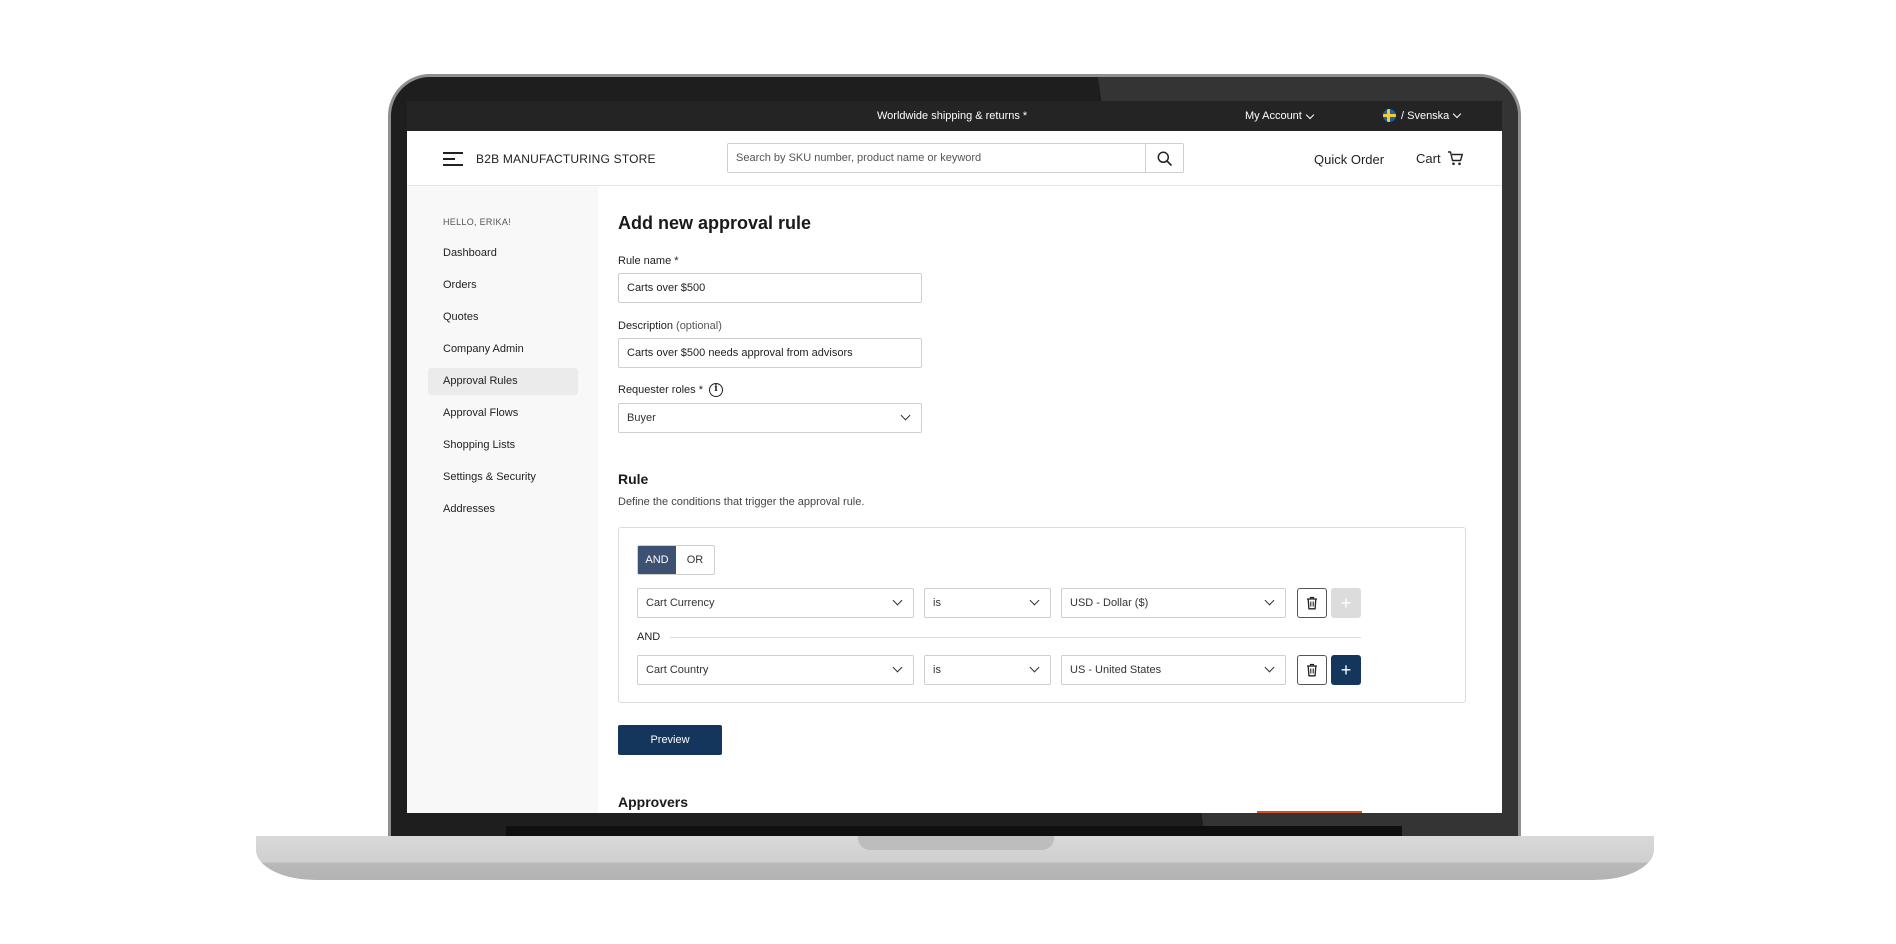 This screenshot has width=1896, height=944. I want to click on requester-roles-label-text: Requester roles *, so click(660, 390).